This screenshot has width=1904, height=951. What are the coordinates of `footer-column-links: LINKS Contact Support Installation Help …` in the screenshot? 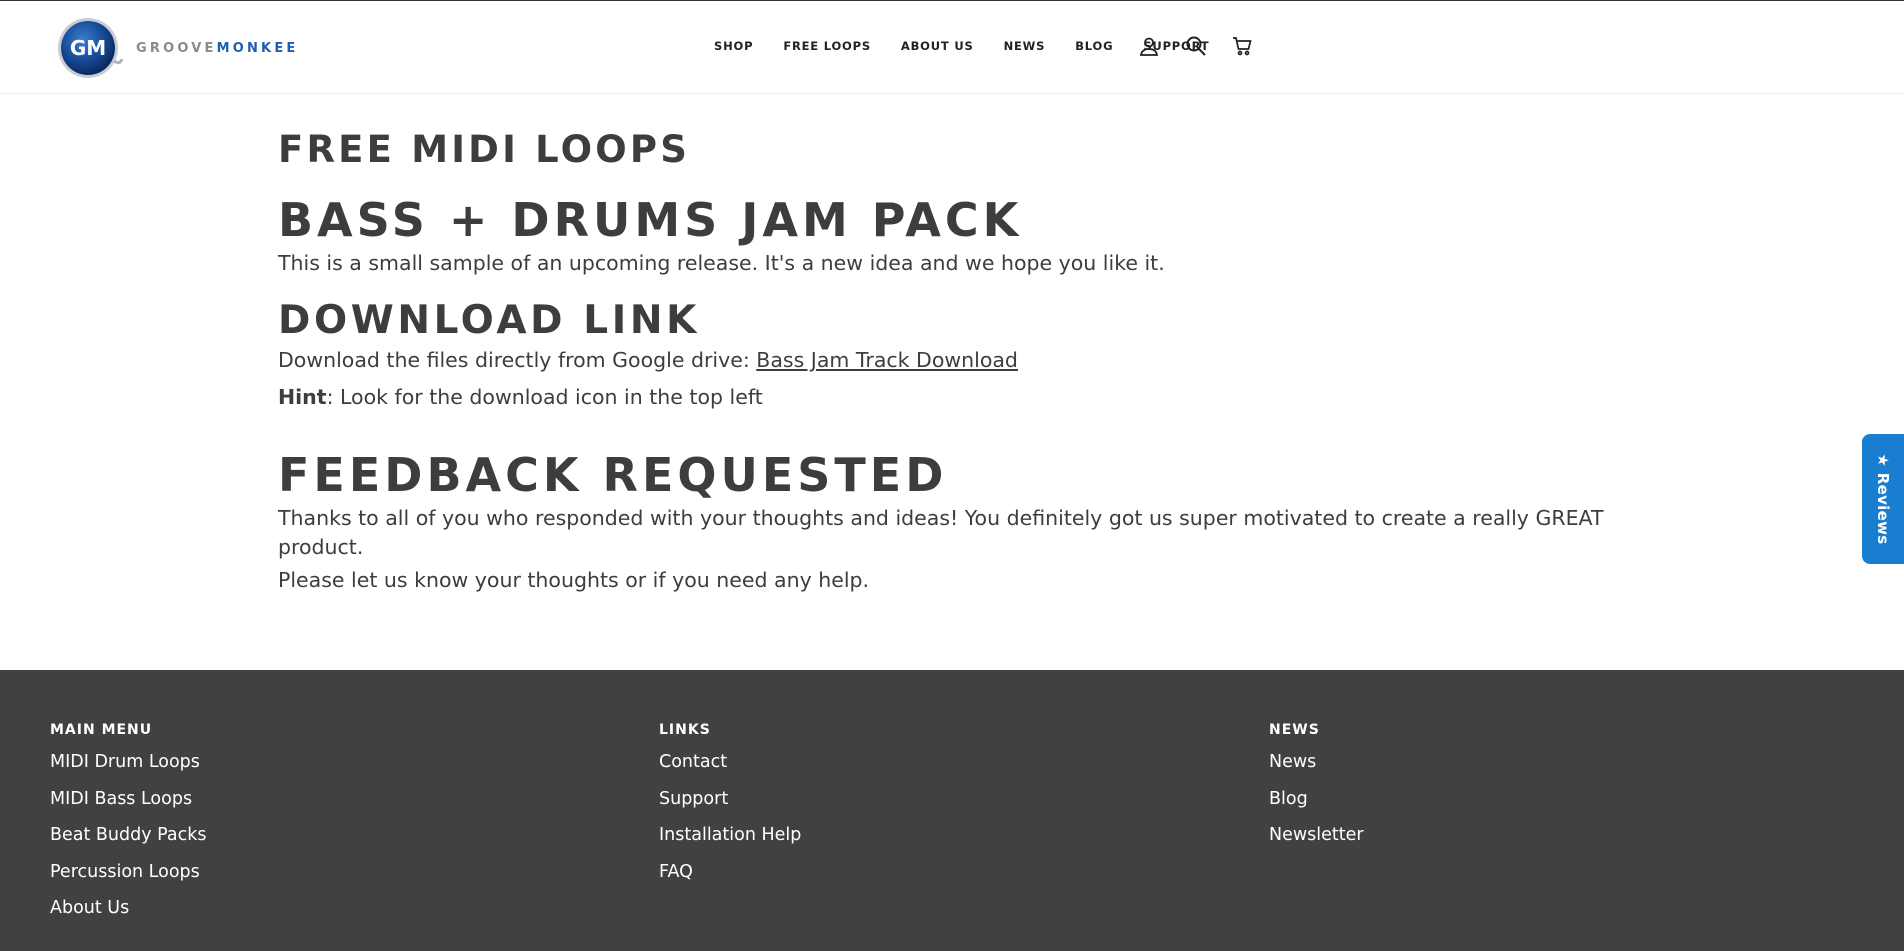 It's located at (730, 810).